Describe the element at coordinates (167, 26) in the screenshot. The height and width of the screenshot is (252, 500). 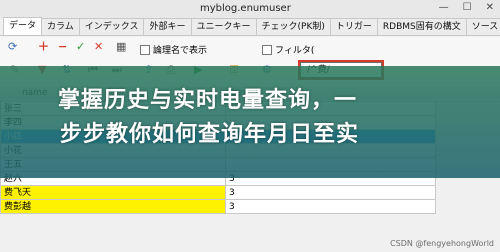
I see `tab-foreign-keys: 外部キー` at that location.